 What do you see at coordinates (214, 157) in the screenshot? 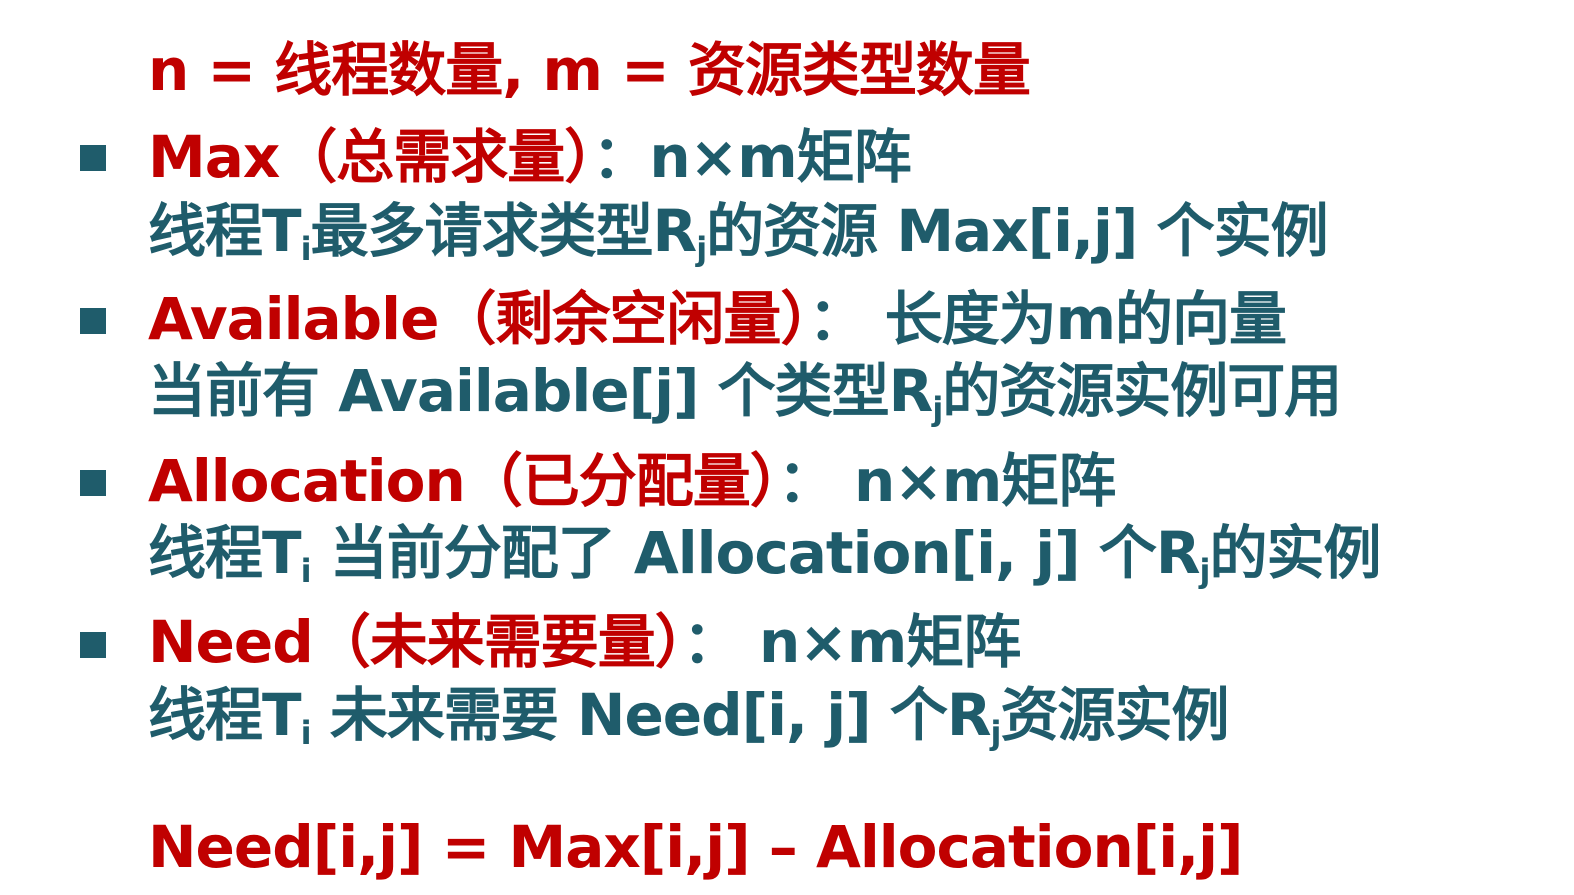
I see `max-name: Max` at bounding box center [214, 157].